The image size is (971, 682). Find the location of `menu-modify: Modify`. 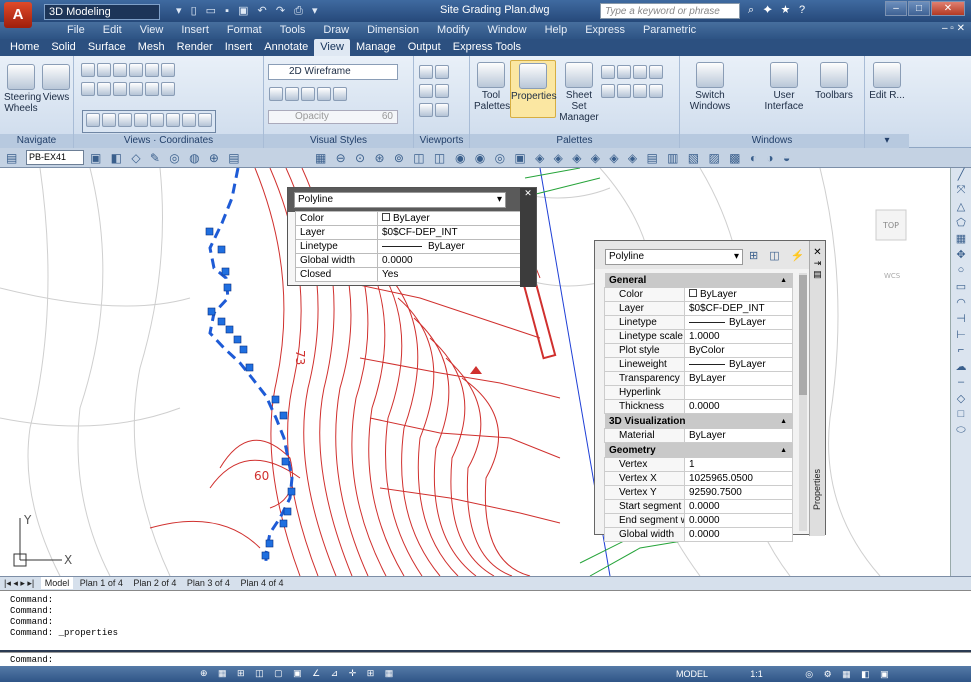

menu-modify: Modify is located at coordinates (453, 30).